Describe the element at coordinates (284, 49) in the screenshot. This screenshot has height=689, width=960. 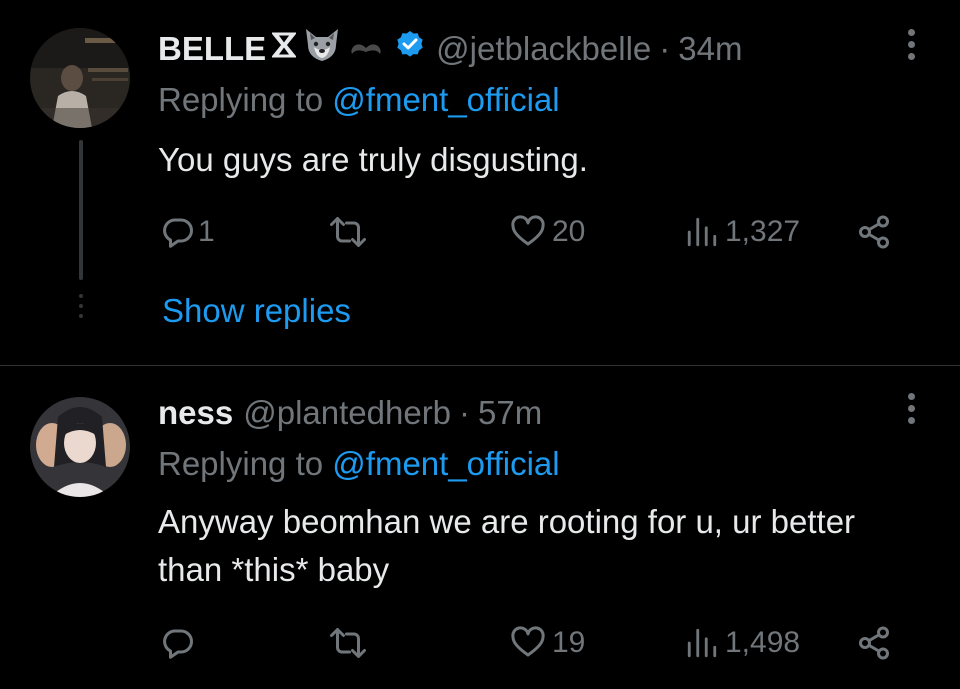
I see `x-emoji-icon` at that location.